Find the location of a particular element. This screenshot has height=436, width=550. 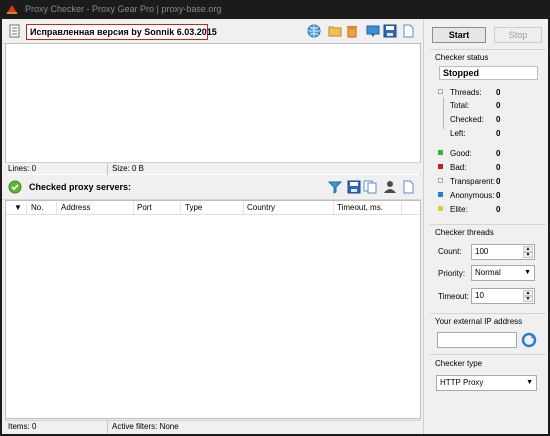

lower-toolbar: Checked proxy servers: is located at coordinates (211, 187).